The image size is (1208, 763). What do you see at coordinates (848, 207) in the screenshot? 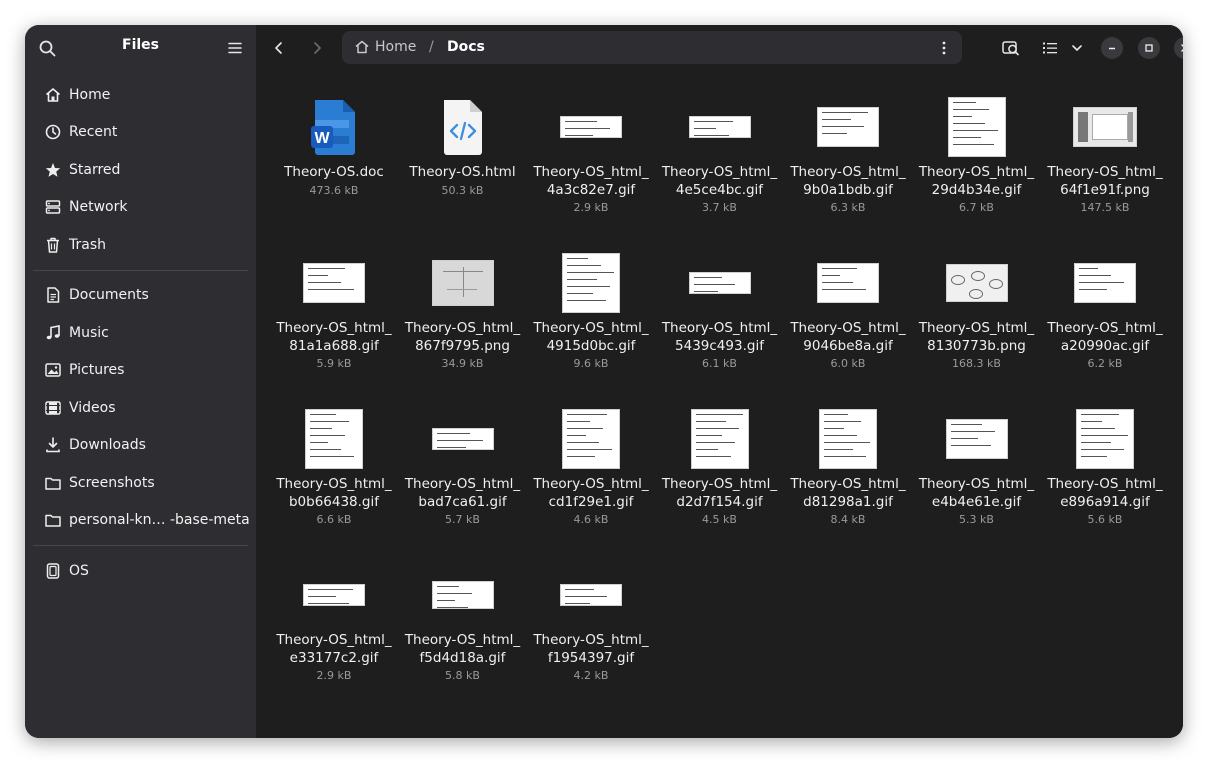
I see `file-size: 6.3 kB` at bounding box center [848, 207].